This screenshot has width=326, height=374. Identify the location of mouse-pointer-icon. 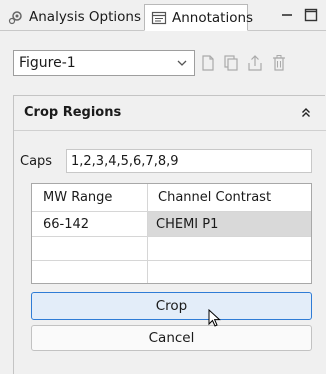
(214, 318).